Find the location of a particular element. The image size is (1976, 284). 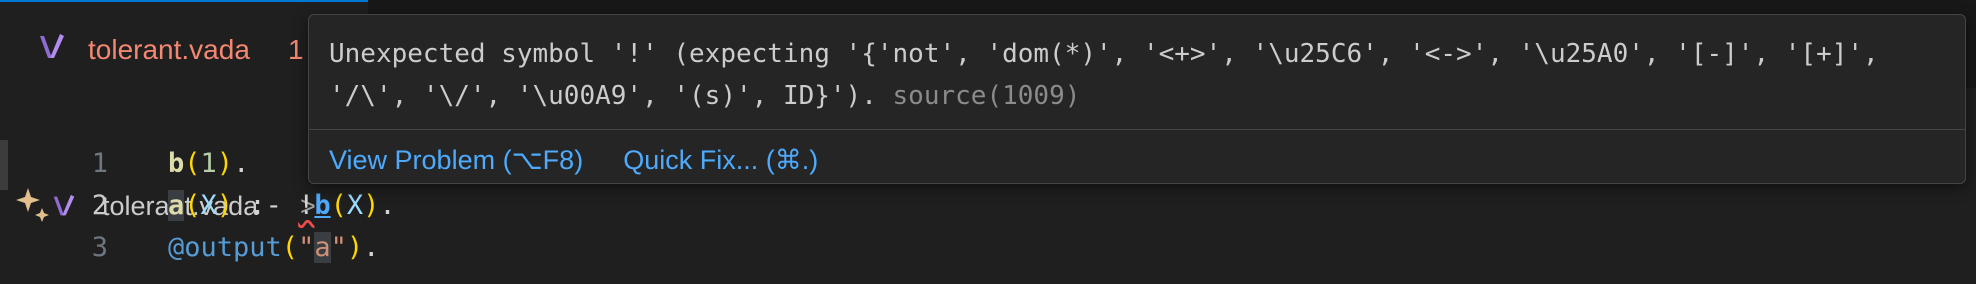

diagnostic-source: source(1009) is located at coordinates (986, 96).